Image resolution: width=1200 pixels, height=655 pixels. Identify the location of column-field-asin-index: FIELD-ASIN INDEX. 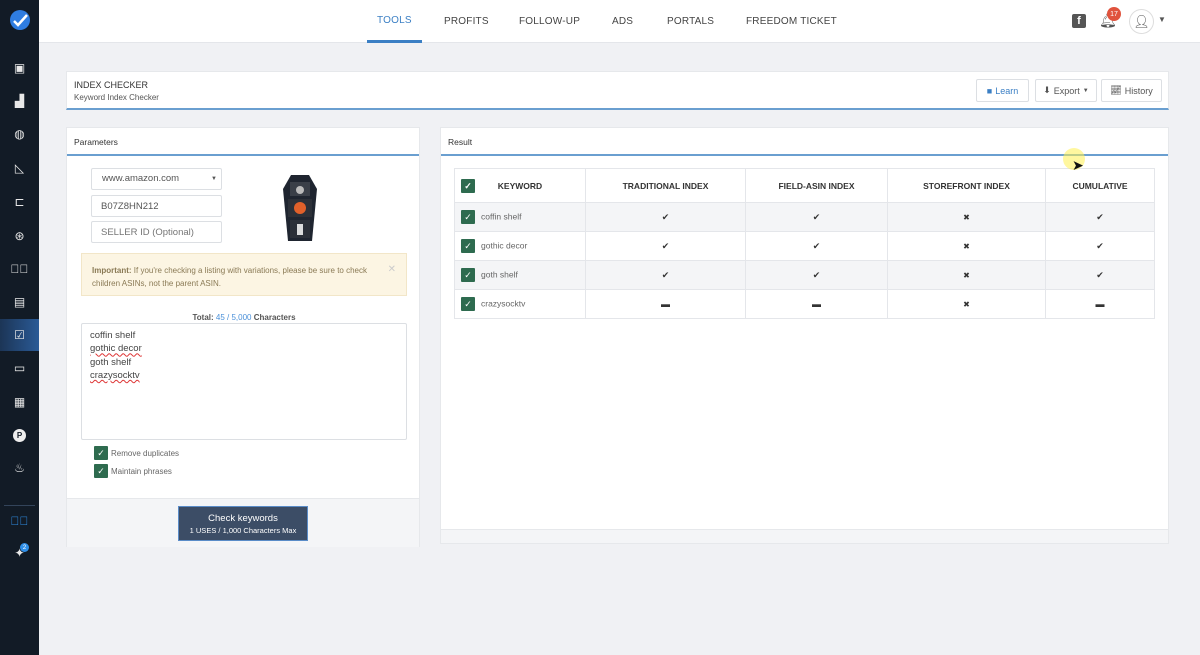
(816, 185).